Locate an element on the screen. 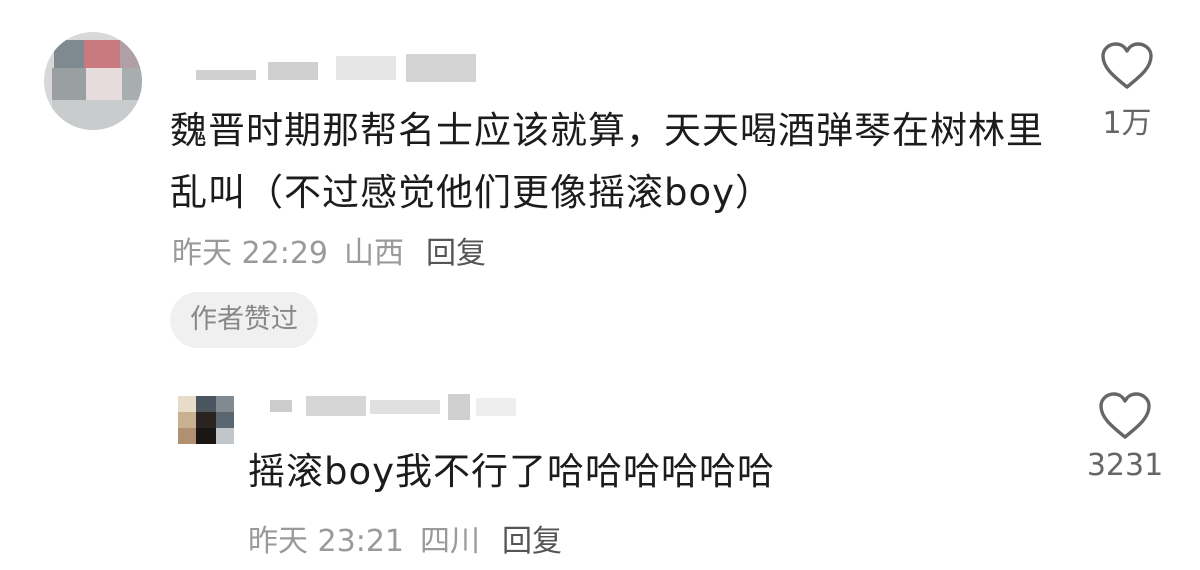  reply-meta: 昨天 23:21 四川 回复 is located at coordinates (413, 538).